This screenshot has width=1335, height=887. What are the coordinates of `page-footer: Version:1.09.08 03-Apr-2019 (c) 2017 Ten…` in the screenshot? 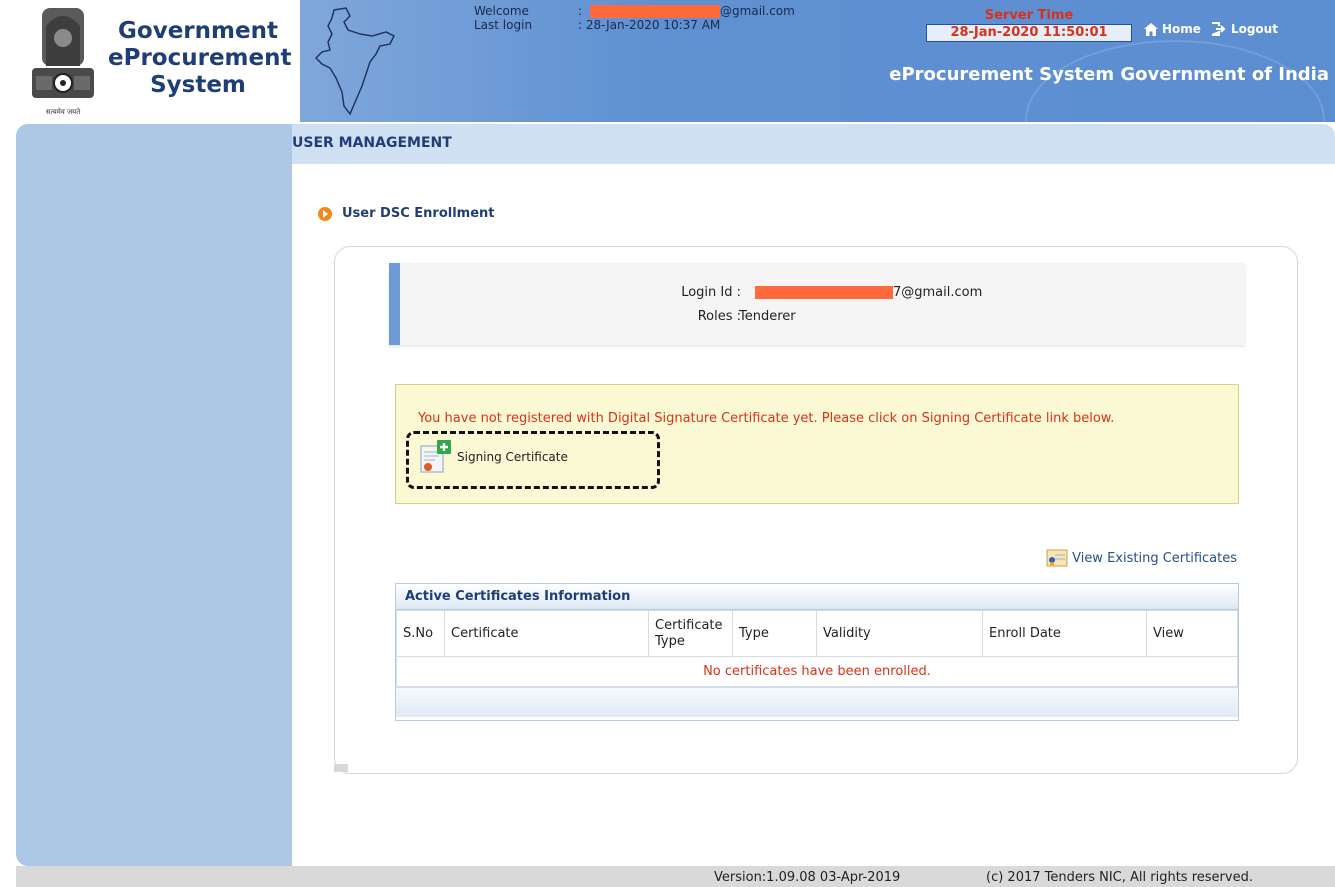 It's located at (675, 876).